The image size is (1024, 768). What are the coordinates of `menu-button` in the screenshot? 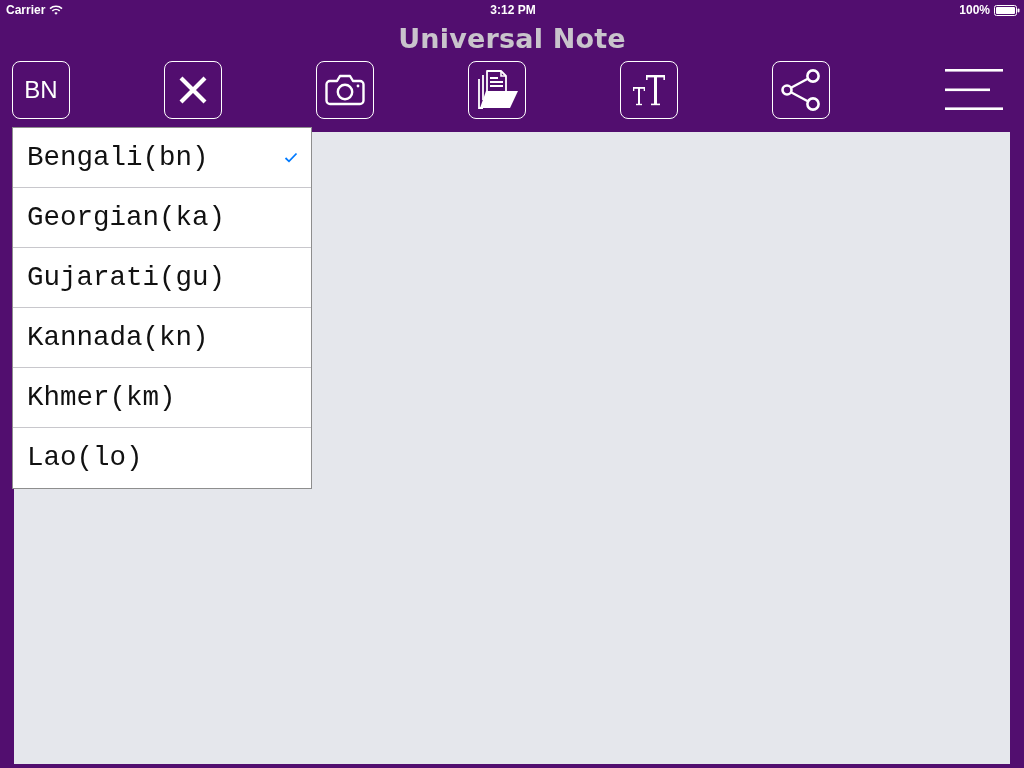 It's located at (974, 90).